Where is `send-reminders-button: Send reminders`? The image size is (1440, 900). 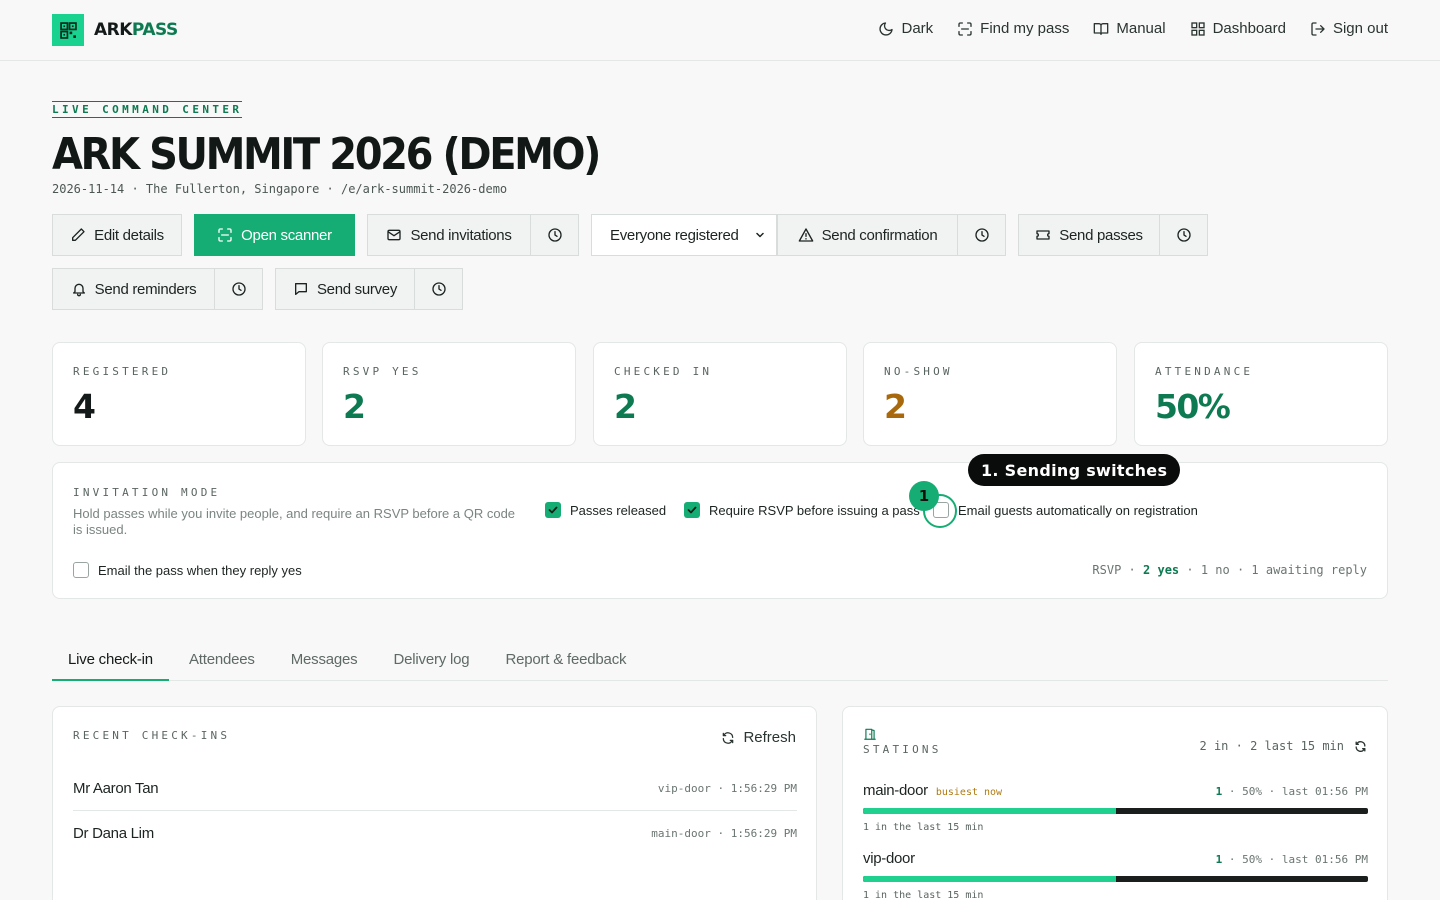 send-reminders-button: Send reminders is located at coordinates (133, 289).